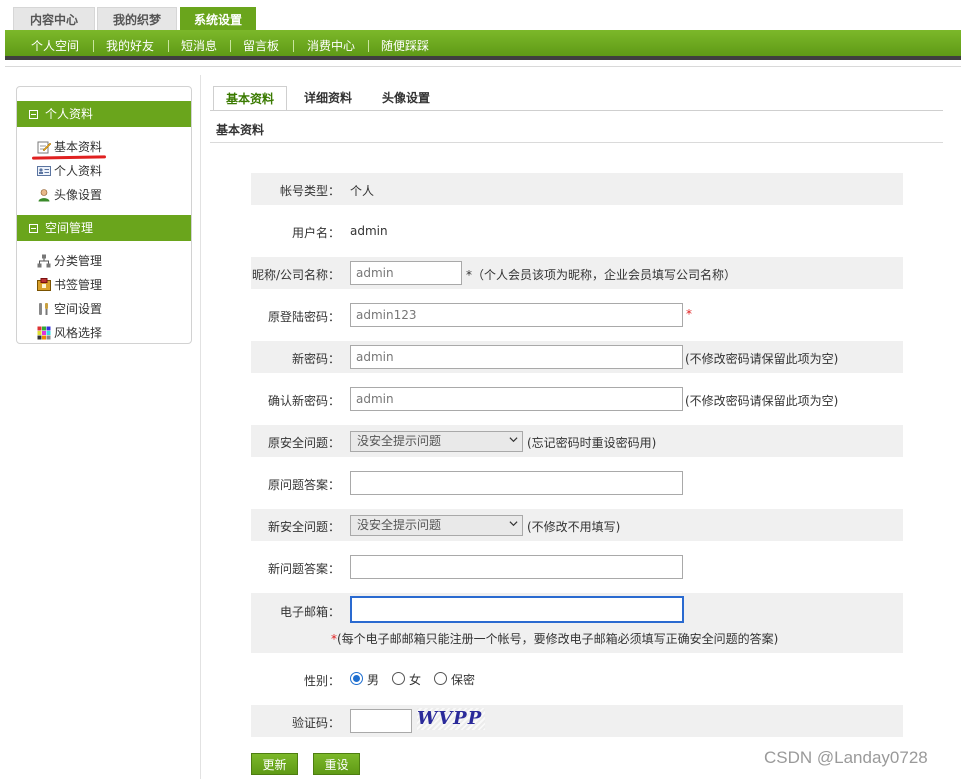  I want to click on confirm-password-hint: (不修改密码请保留此项为空), so click(762, 401).